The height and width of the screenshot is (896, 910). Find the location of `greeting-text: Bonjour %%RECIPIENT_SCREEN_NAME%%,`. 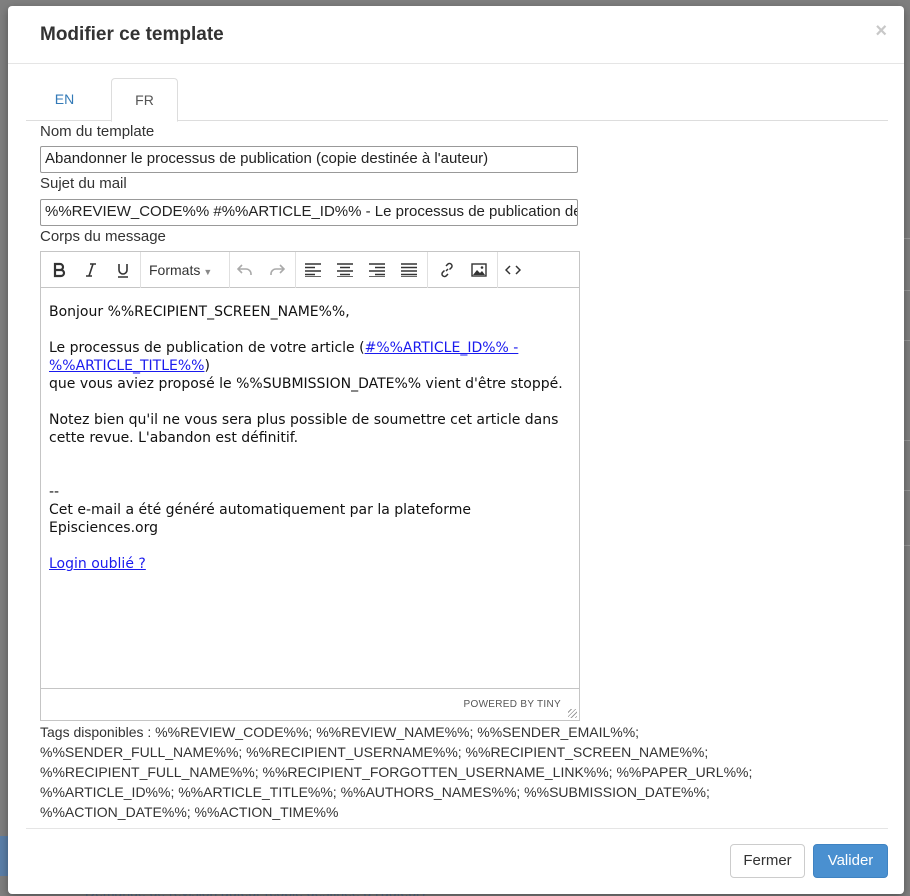

greeting-text: Bonjour %%RECIPIENT_SCREEN_NAME%%, is located at coordinates (199, 312).